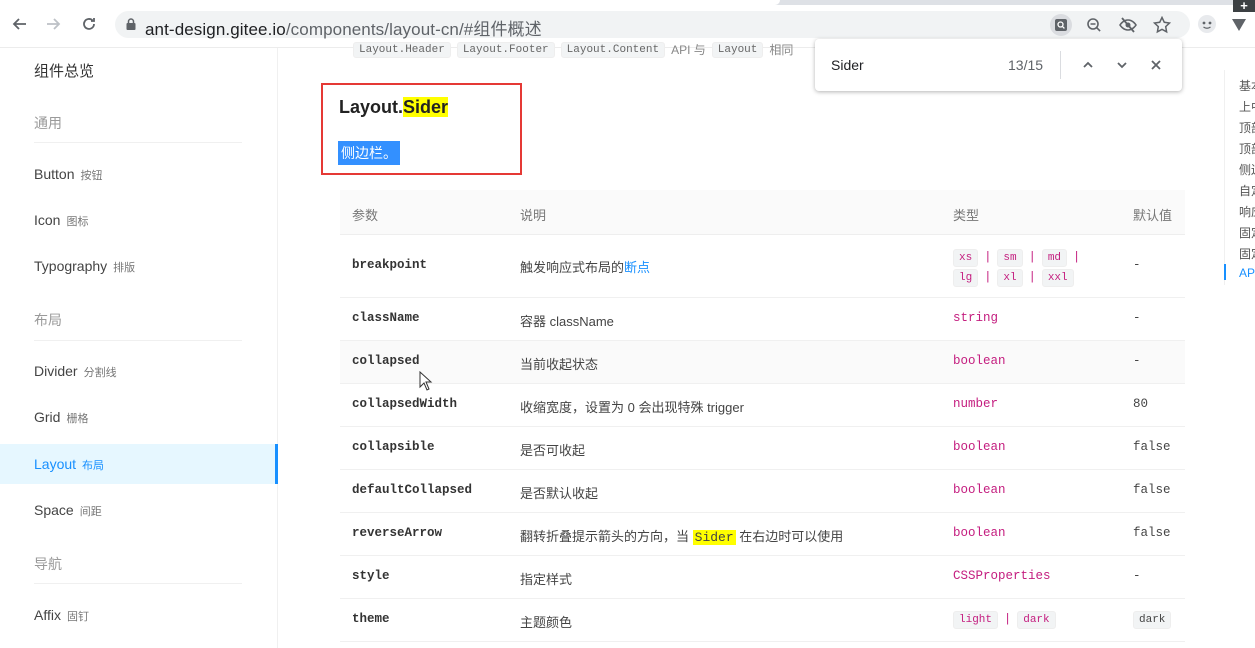 The height and width of the screenshot is (648, 1255). Describe the element at coordinates (84, 266) in the screenshot. I see `sidebar-item-typography: Typography 排版` at that location.